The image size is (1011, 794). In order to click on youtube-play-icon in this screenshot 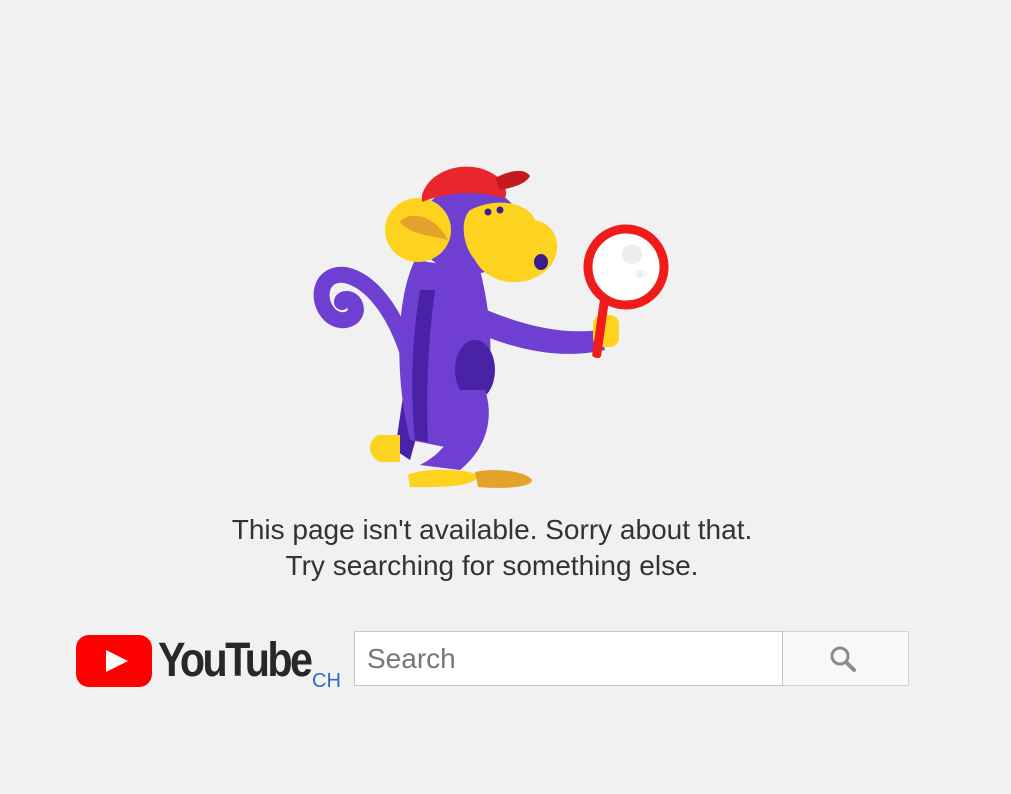, I will do `click(114, 661)`.